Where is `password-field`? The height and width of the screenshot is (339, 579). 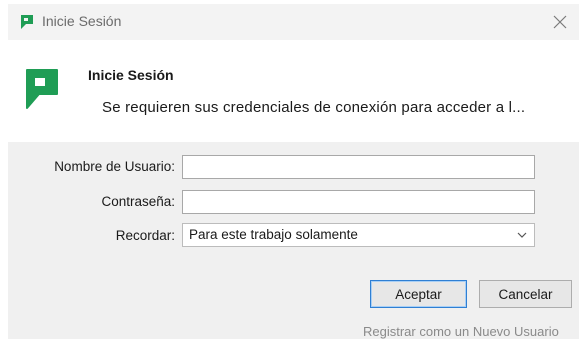 password-field is located at coordinates (358, 202).